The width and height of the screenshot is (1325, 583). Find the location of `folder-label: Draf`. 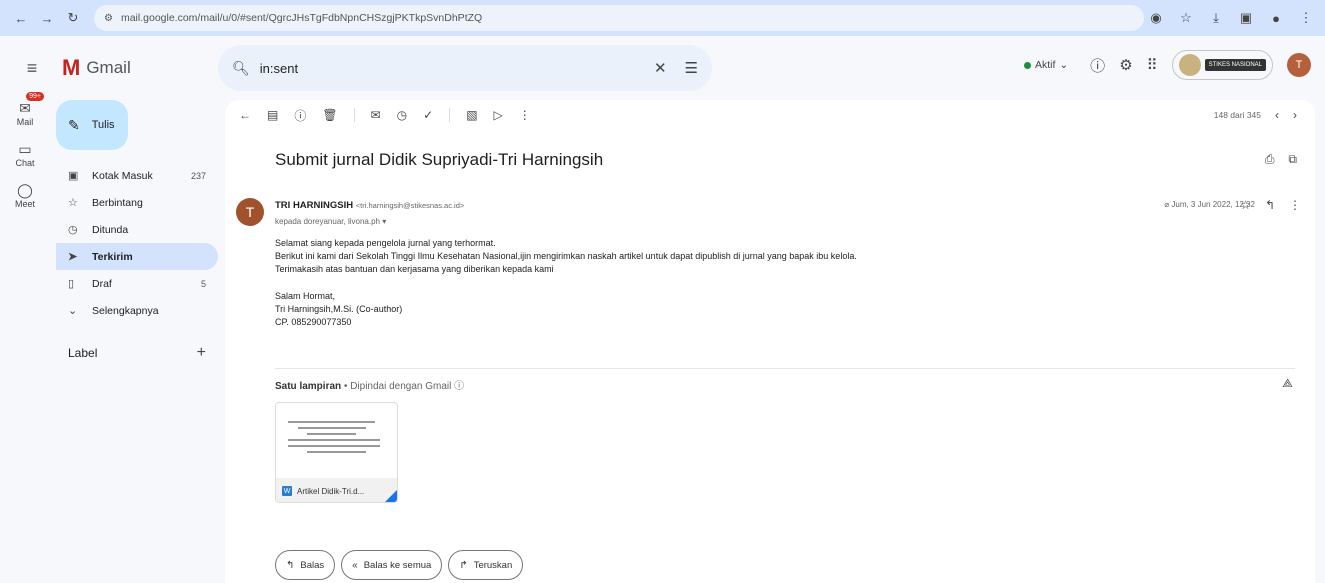

folder-label: Draf is located at coordinates (102, 283).